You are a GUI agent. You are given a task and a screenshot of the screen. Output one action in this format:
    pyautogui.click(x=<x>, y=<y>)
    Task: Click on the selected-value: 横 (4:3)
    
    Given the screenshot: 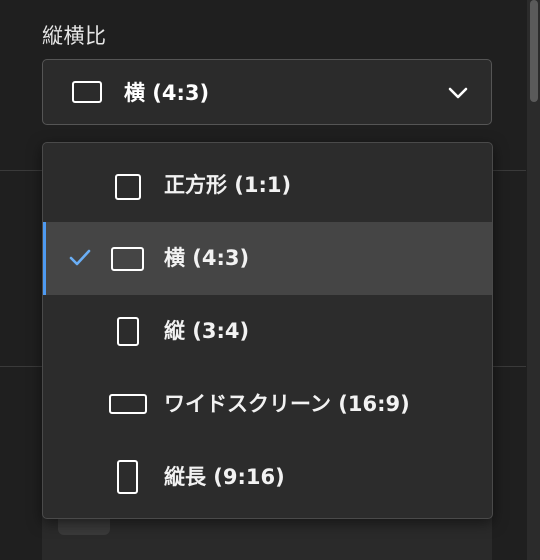 What is the action you would take?
    pyautogui.click(x=167, y=93)
    